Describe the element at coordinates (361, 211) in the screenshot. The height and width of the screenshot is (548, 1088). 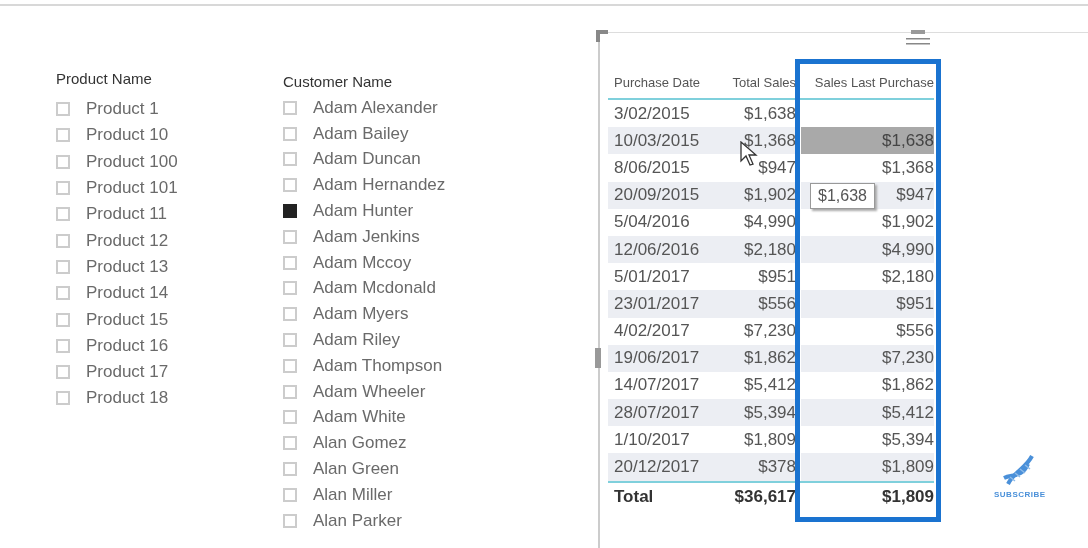
I see `slicer-item: Adam Hunter` at that location.